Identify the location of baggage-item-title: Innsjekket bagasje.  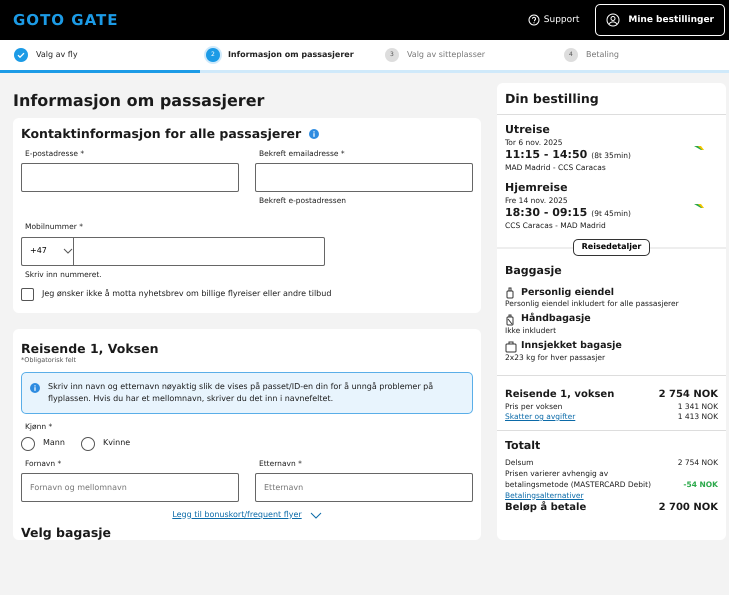
(571, 347).